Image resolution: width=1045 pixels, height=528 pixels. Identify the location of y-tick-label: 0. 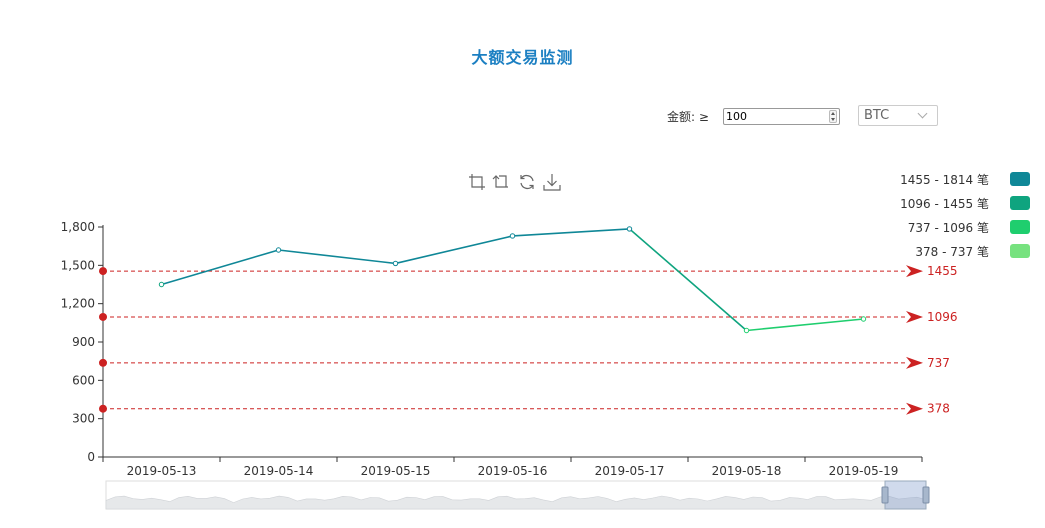
(91, 457).